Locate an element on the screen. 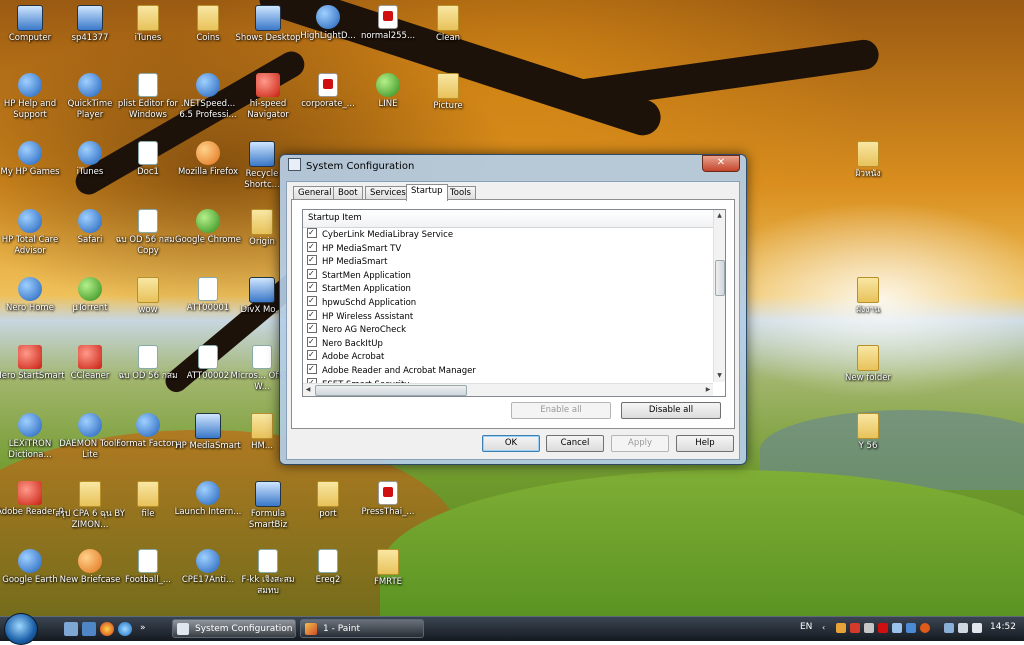  desktop-icon: ผังงาน is located at coordinates (868, 296).